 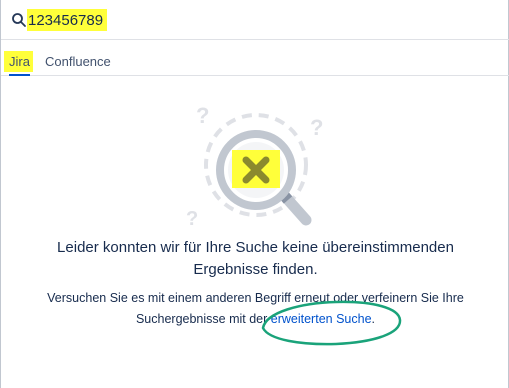 What do you see at coordinates (19, 75) in the screenshot?
I see `active-tab-indicator` at bounding box center [19, 75].